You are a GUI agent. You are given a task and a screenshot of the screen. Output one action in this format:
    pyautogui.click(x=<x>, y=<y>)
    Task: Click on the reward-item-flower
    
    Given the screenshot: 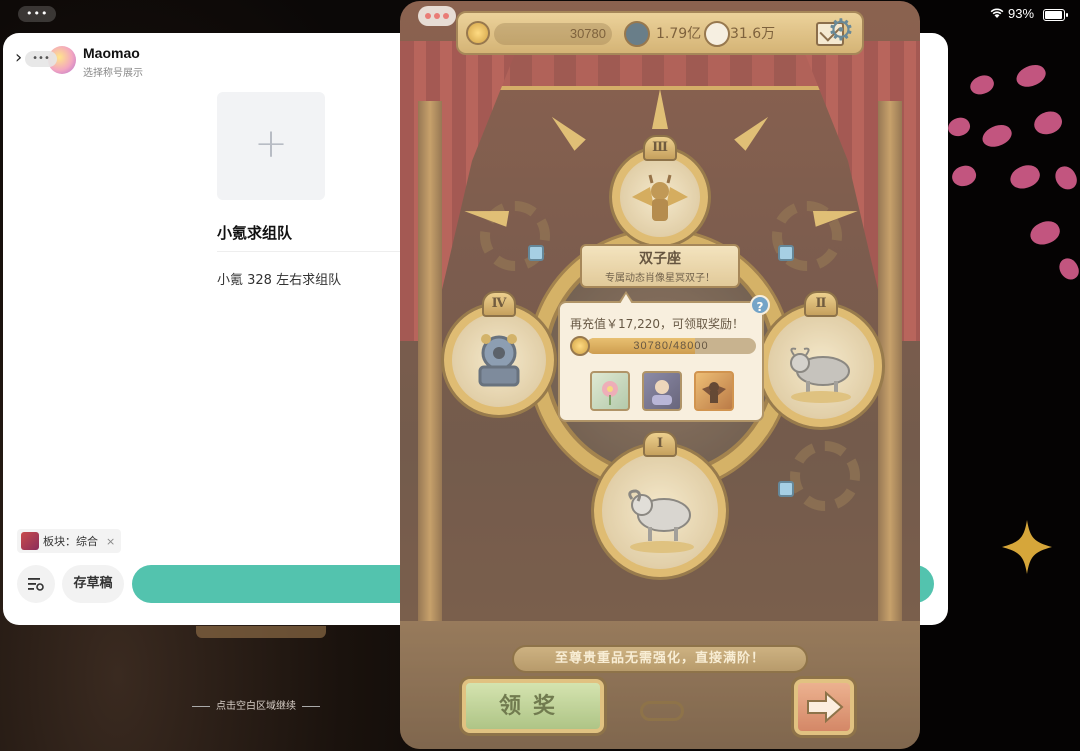 What is the action you would take?
    pyautogui.click(x=610, y=391)
    